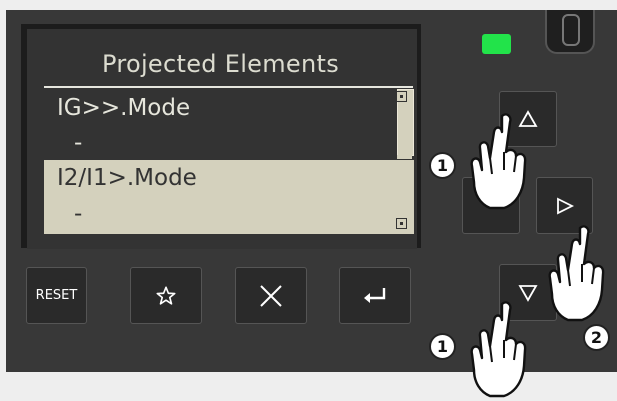 The height and width of the screenshot is (401, 617). I want to click on title-divider, so click(228, 87).